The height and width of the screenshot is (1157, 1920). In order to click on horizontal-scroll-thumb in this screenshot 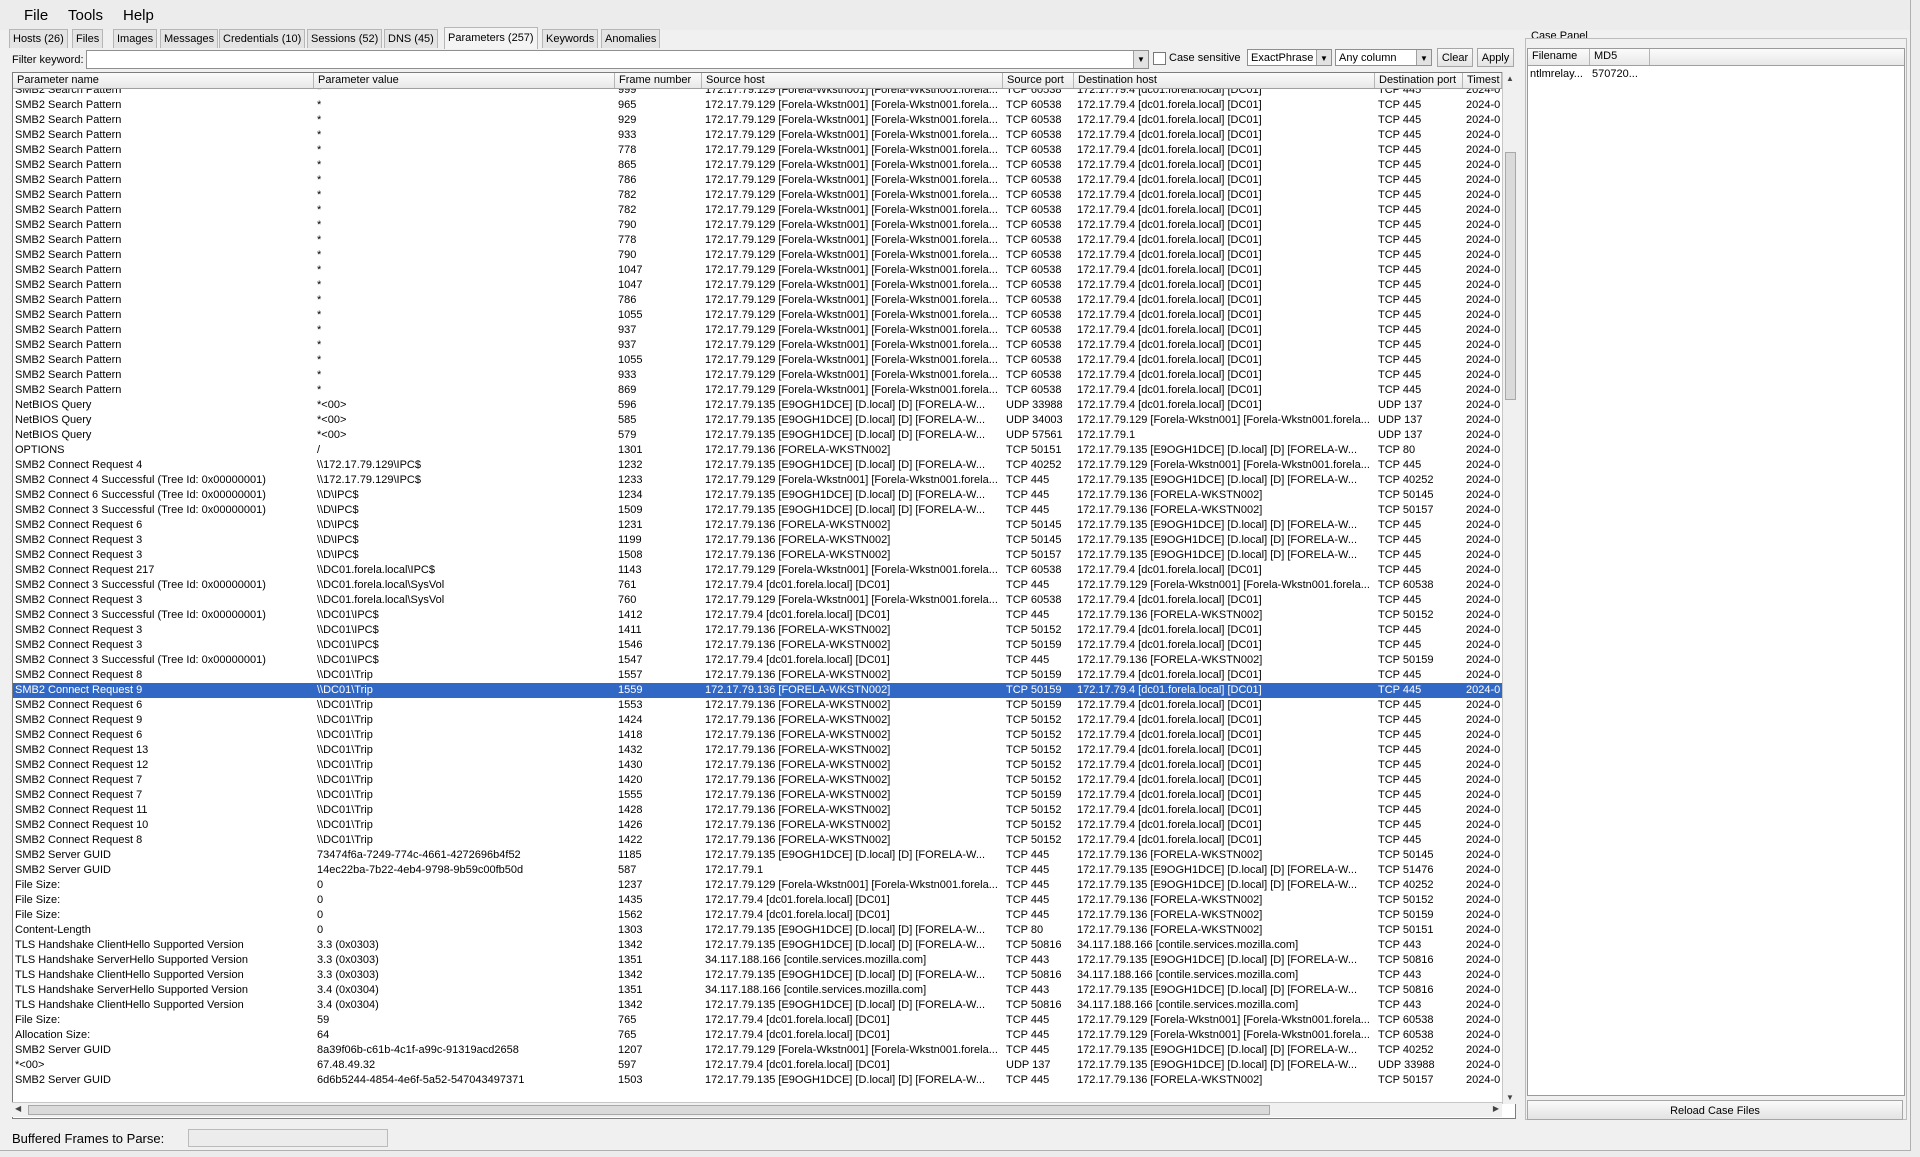, I will do `click(649, 1110)`.